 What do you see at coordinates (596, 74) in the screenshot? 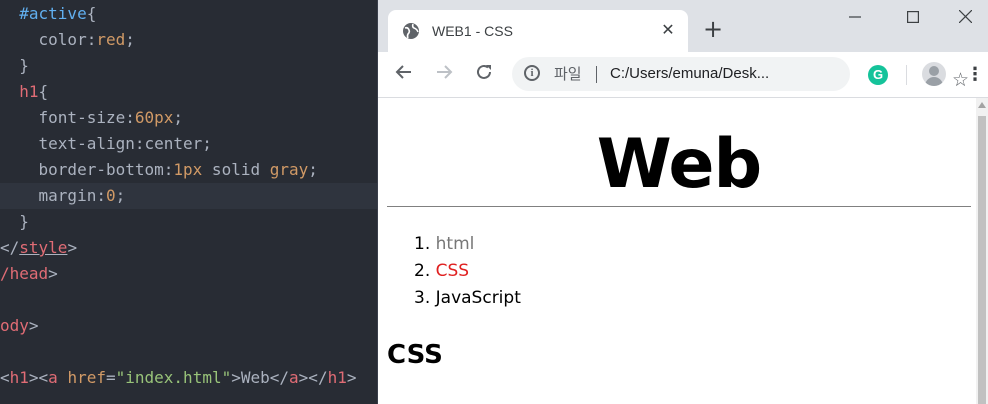
I see `address-separator` at bounding box center [596, 74].